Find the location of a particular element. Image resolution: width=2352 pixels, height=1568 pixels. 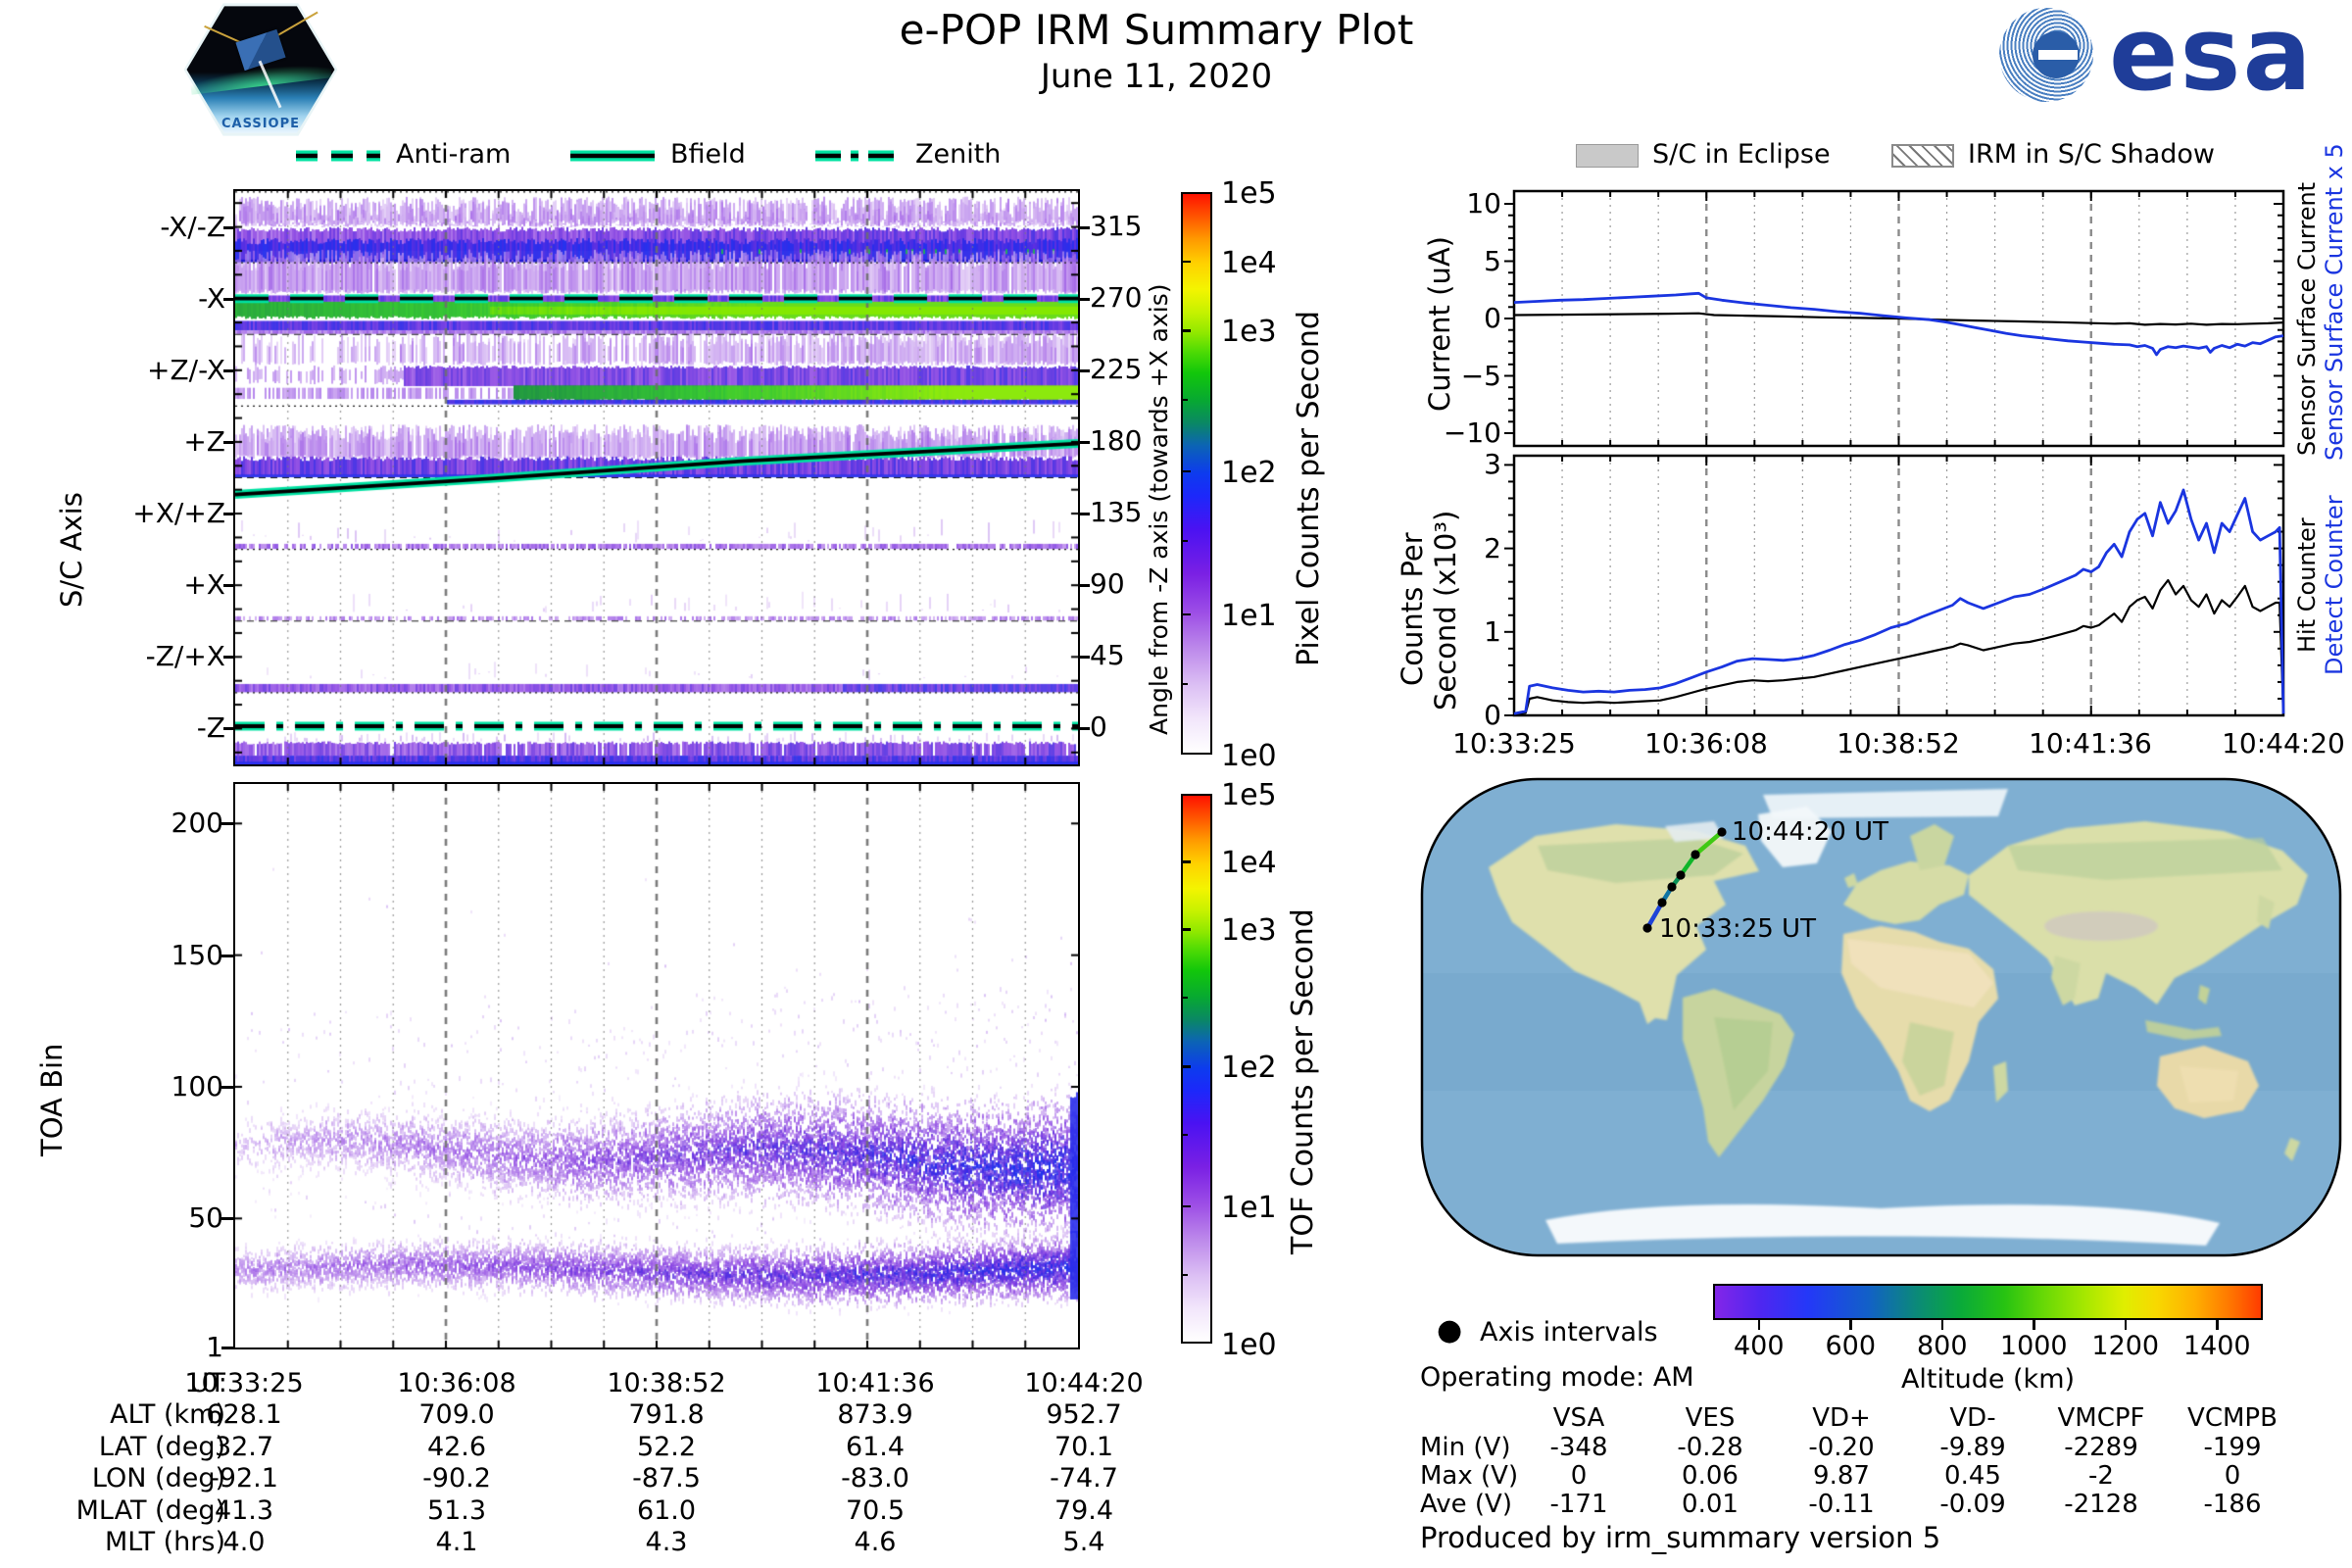

ephemeris-cell: 4.0 is located at coordinates (244, 1542).